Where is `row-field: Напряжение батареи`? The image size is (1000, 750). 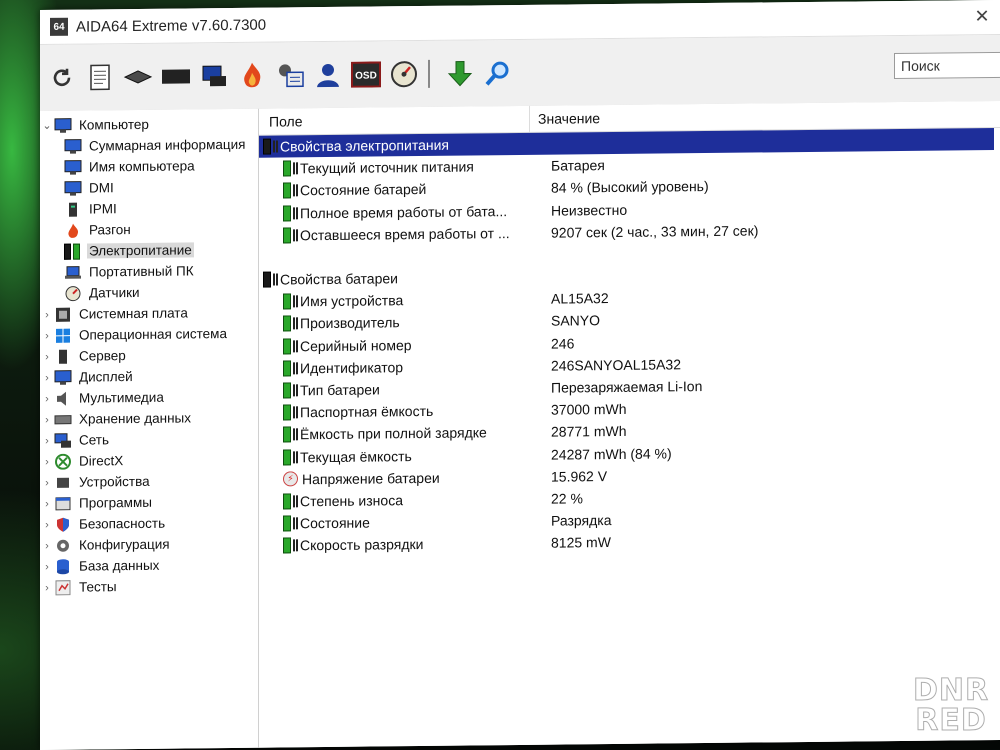 row-field: Напряжение батареи is located at coordinates (371, 478).